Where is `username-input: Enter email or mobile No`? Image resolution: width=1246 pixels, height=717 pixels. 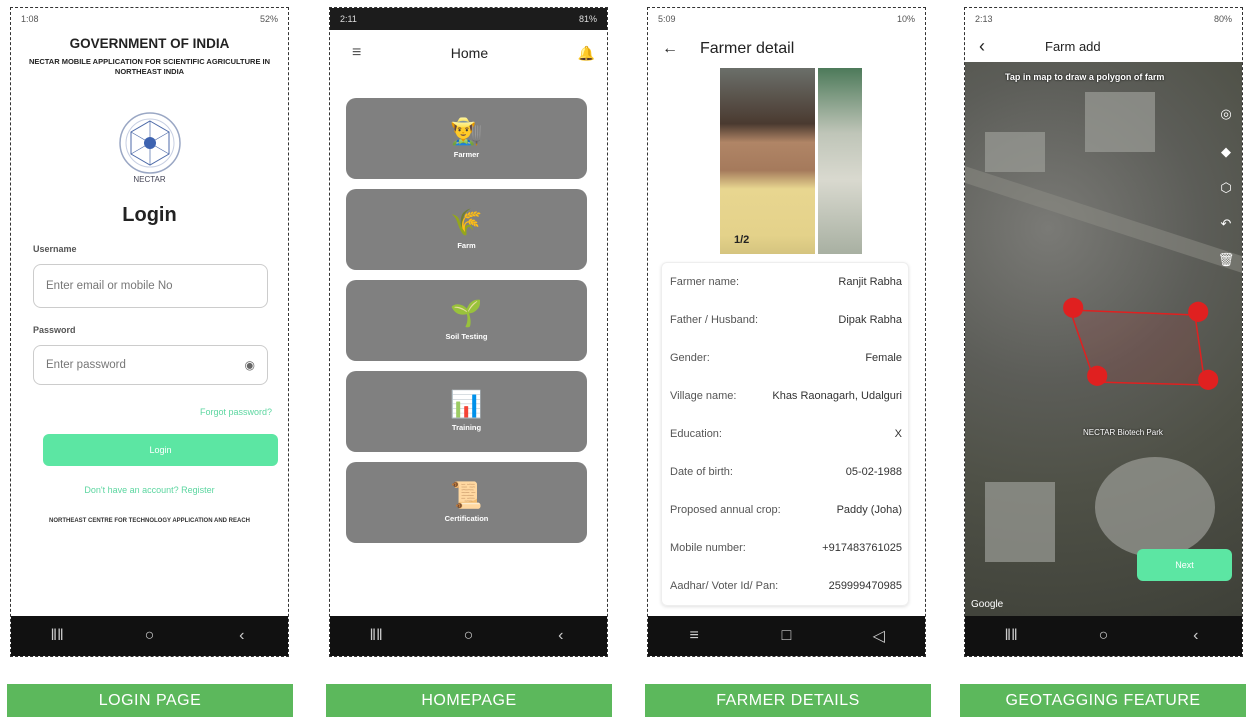 username-input: Enter email or mobile No is located at coordinates (150, 286).